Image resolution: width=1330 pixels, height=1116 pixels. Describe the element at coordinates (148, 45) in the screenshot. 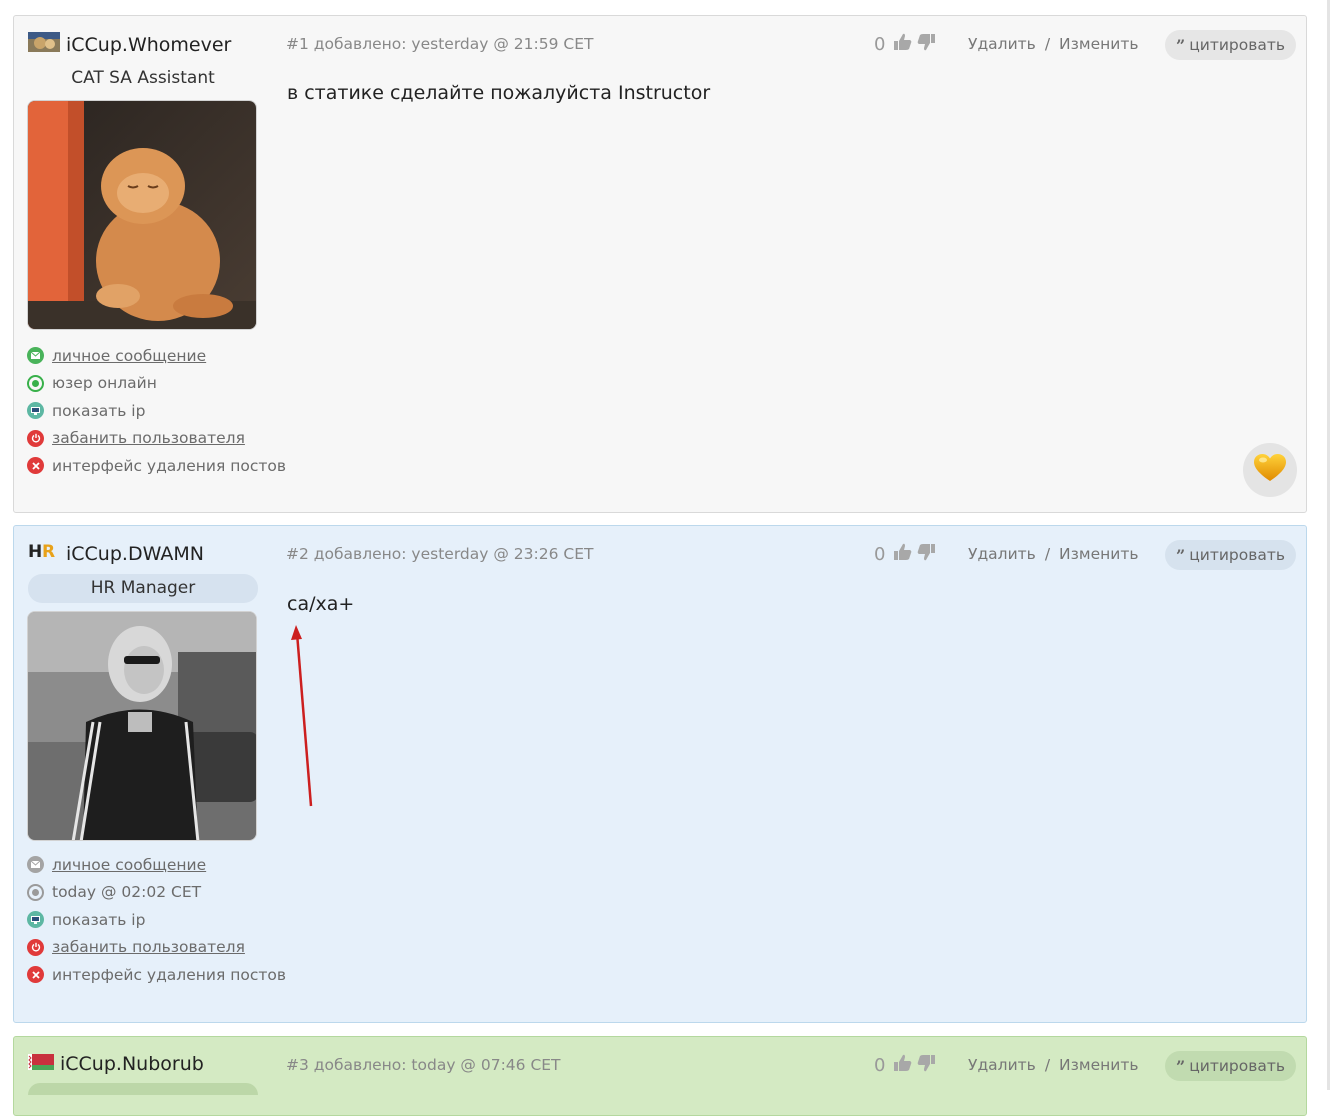

I see `username: iCCup.Whomever` at that location.